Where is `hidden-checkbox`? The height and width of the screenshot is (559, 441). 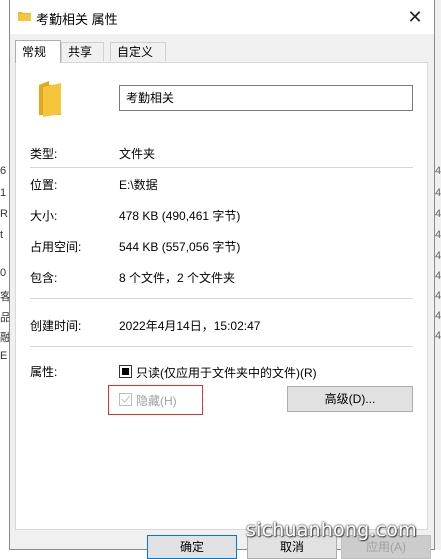
hidden-checkbox is located at coordinates (125, 399).